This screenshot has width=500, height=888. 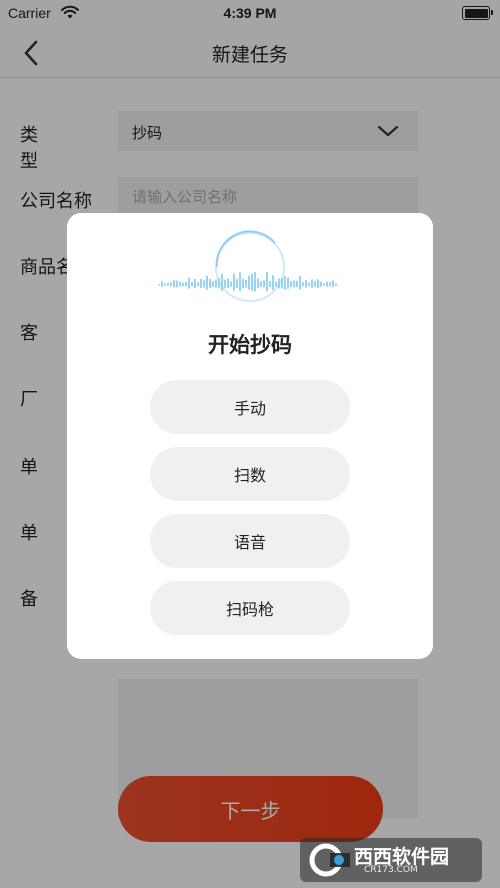 I want to click on option-voice-button: 语音, so click(x=250, y=541).